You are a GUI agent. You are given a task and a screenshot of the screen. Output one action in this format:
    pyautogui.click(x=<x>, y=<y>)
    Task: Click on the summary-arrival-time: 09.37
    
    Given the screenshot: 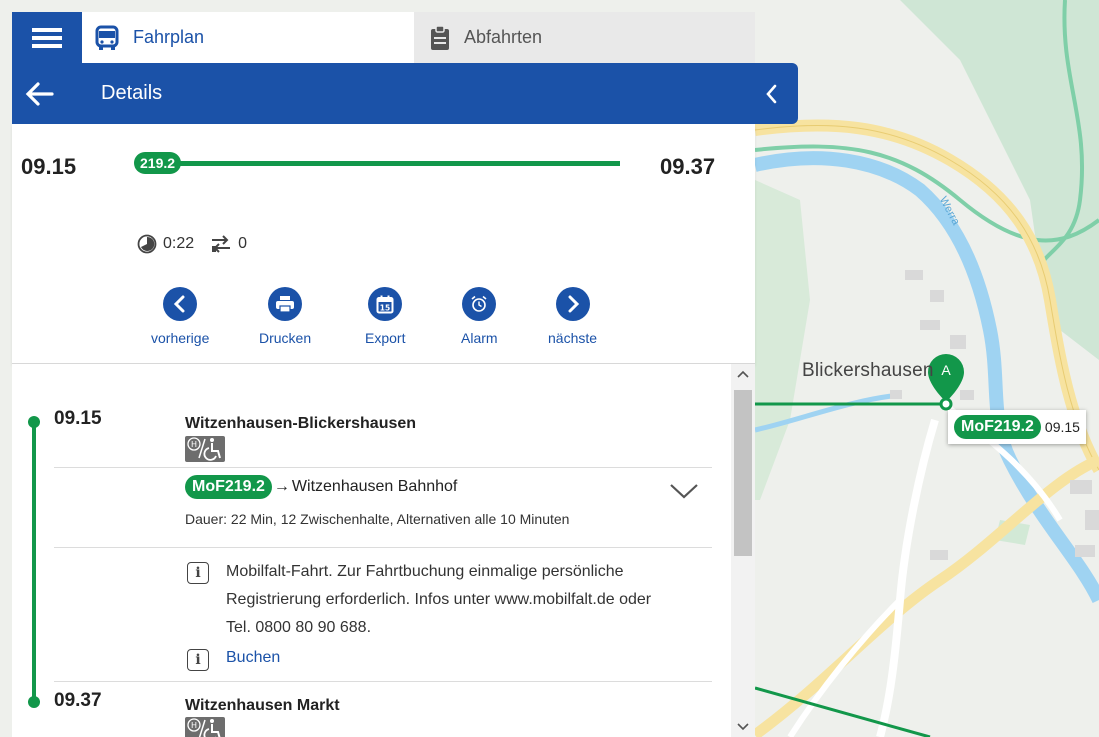 What is the action you would take?
    pyautogui.click(x=688, y=166)
    